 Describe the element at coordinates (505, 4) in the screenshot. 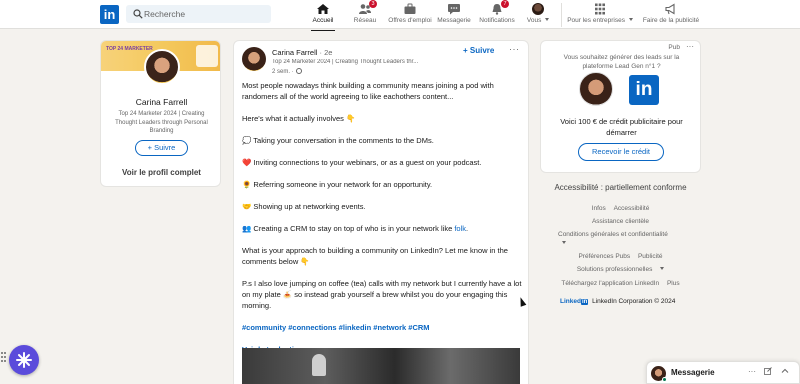

I see `notifications-badge: 7` at that location.